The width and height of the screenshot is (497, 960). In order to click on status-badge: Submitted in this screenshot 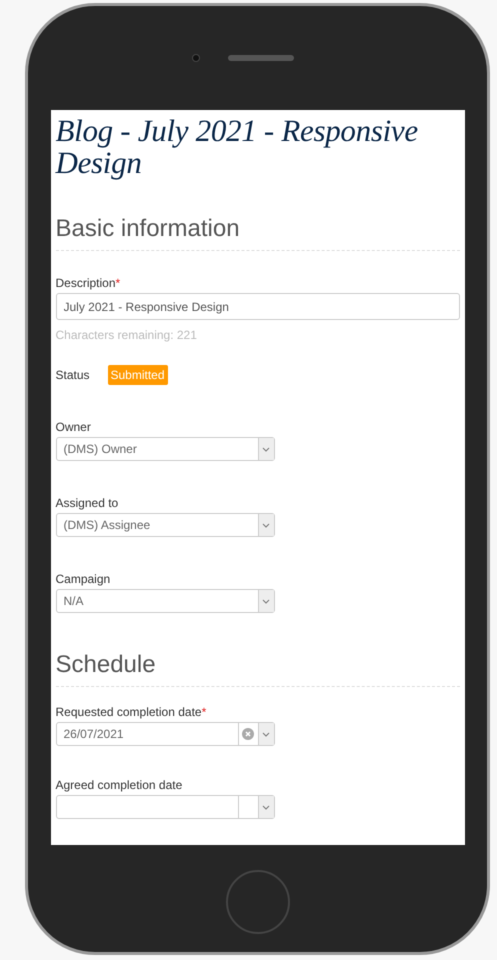, I will do `click(138, 375)`.